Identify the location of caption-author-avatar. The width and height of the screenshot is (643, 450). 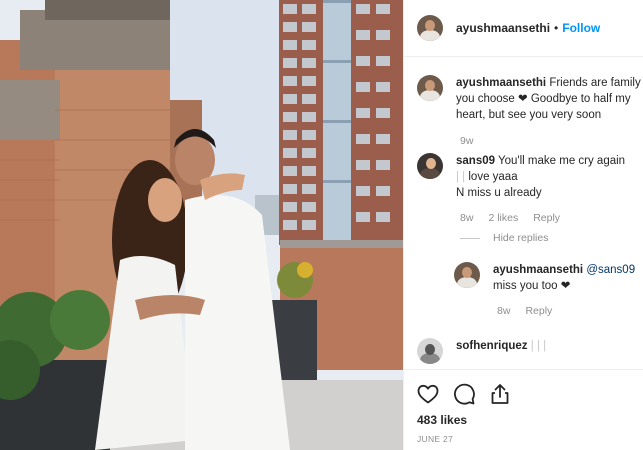
(430, 88).